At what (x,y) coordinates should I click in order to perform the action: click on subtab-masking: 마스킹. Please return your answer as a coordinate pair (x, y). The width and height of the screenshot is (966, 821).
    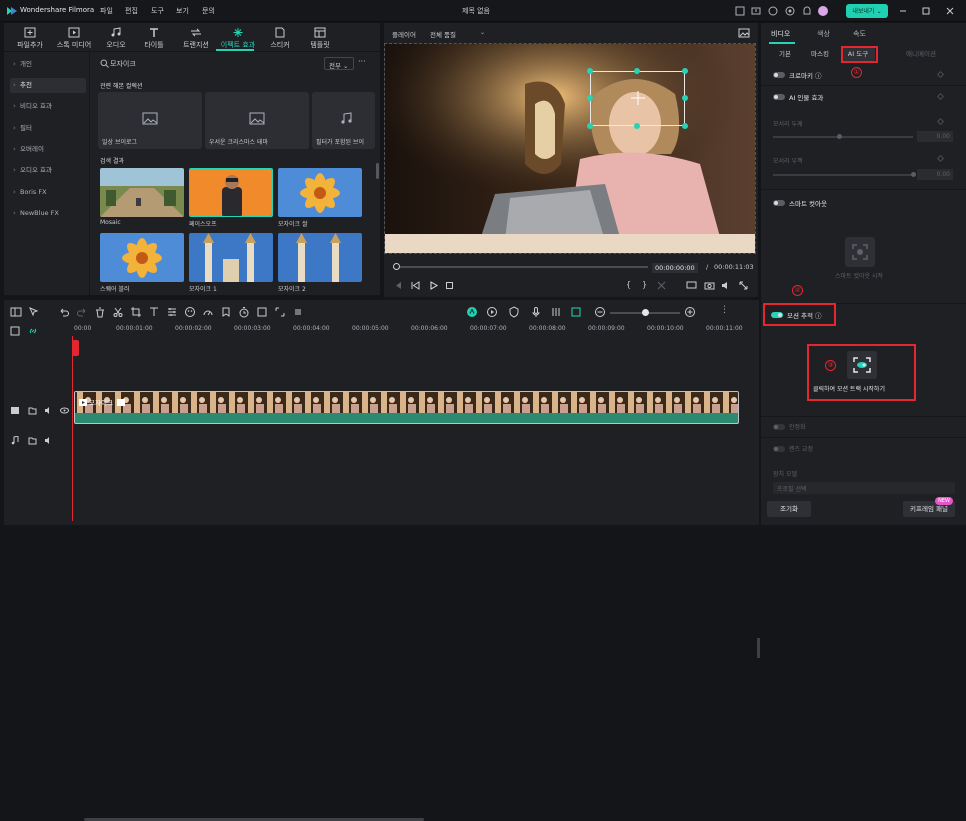
    Looking at the image, I should click on (820, 54).